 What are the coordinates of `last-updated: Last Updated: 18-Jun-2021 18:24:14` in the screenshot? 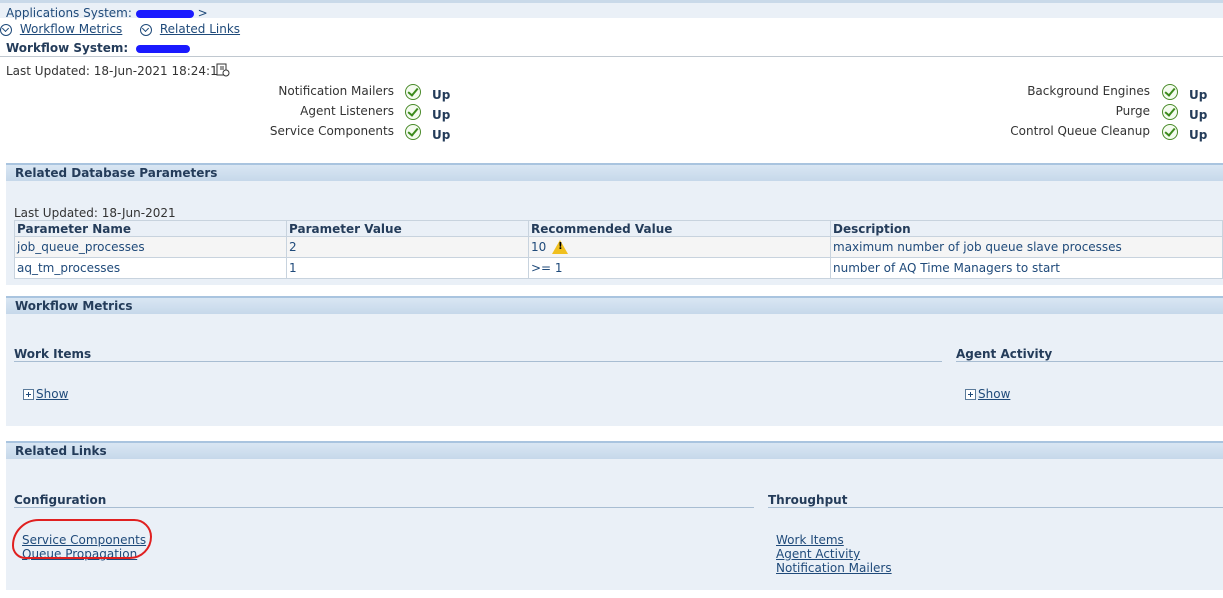 It's located at (115, 71).